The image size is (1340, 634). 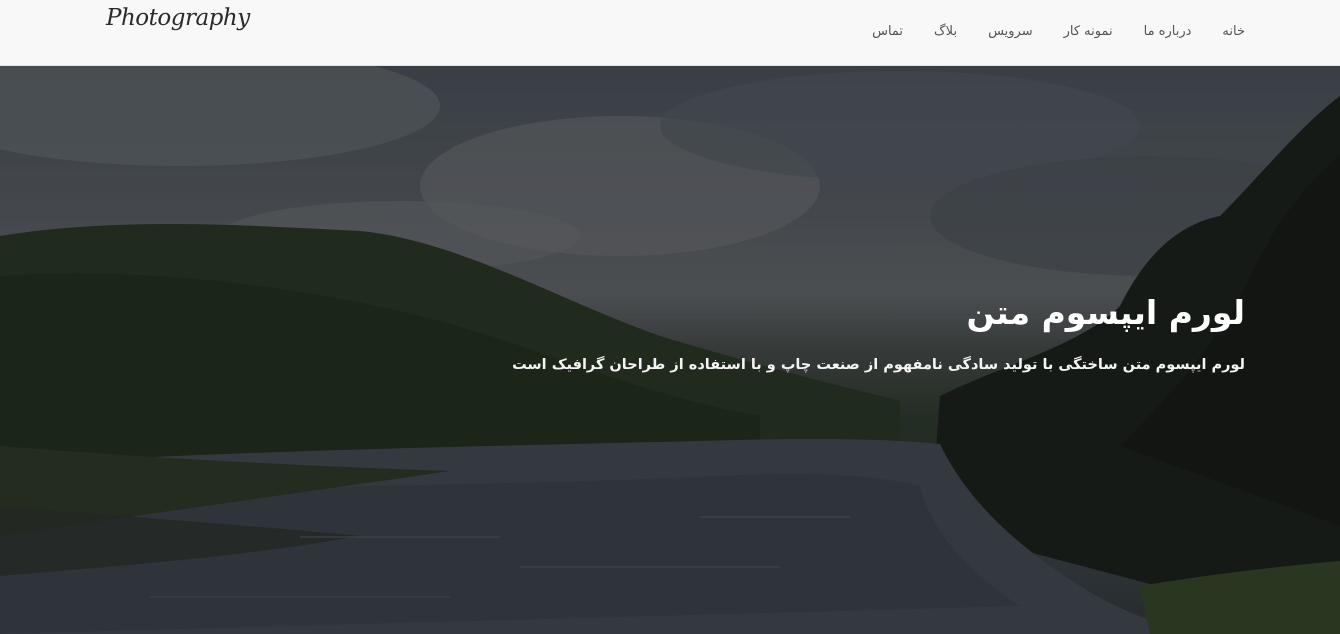 I want to click on nav-item-blog: بلاگ, so click(x=945, y=29).